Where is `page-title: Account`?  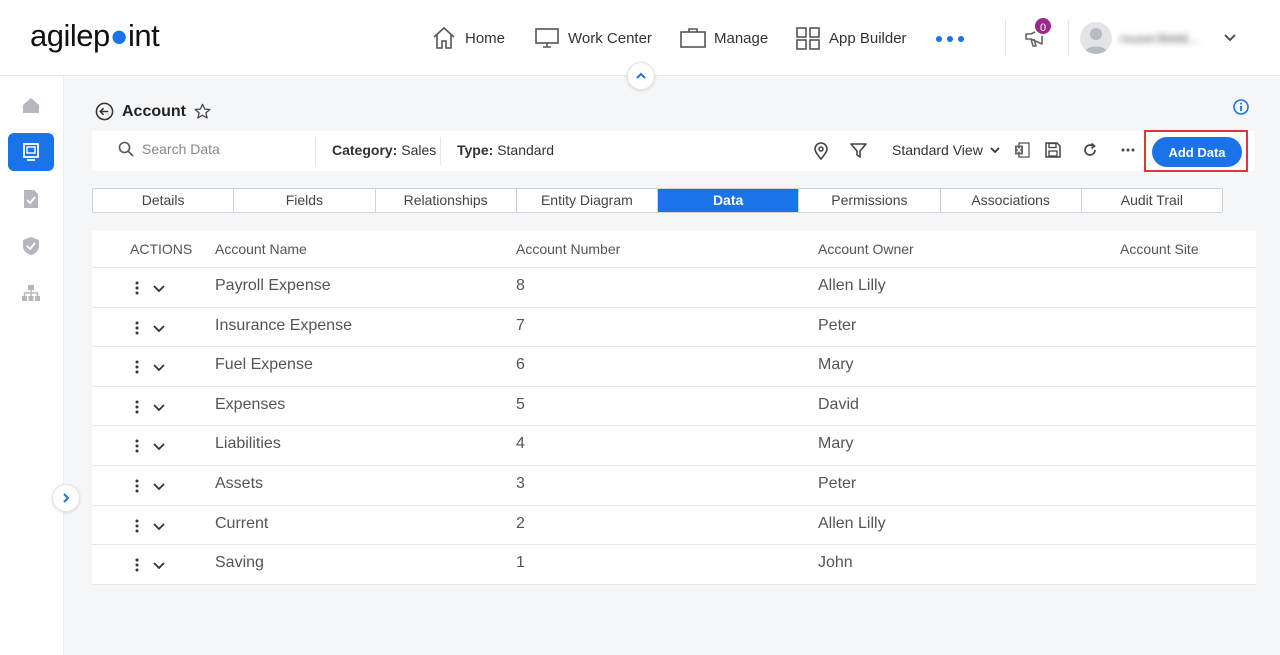
page-title: Account is located at coordinates (154, 111).